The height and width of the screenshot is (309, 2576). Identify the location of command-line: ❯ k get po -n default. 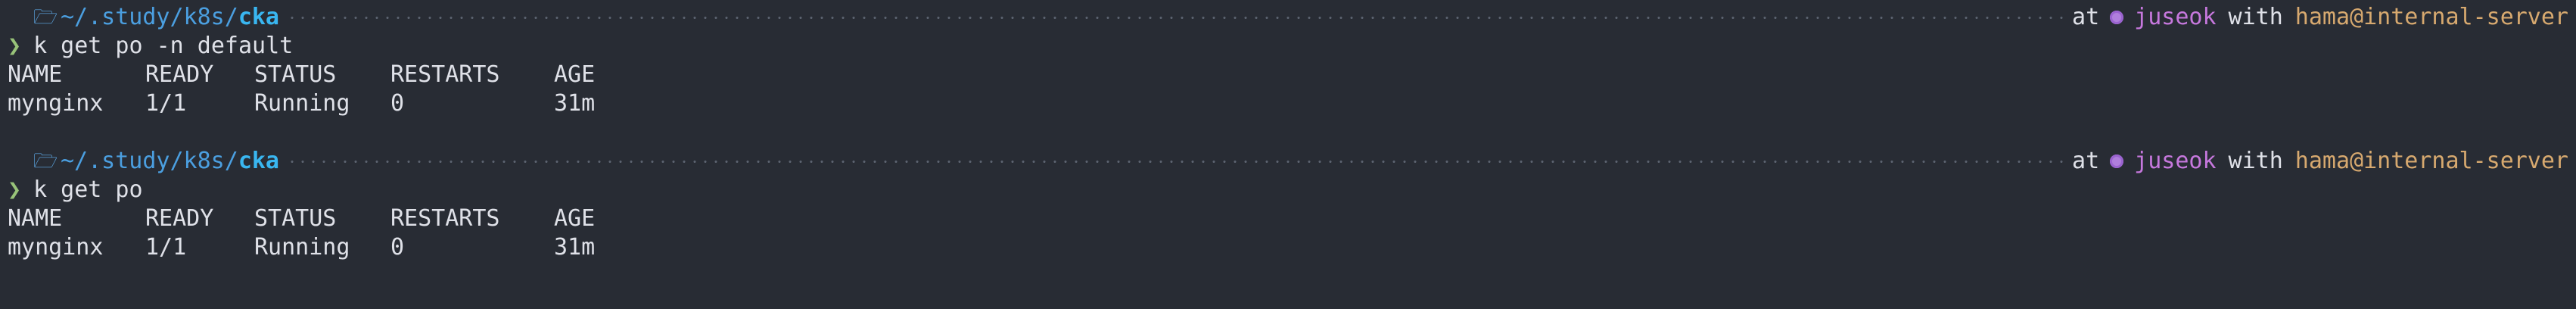
(1288, 46).